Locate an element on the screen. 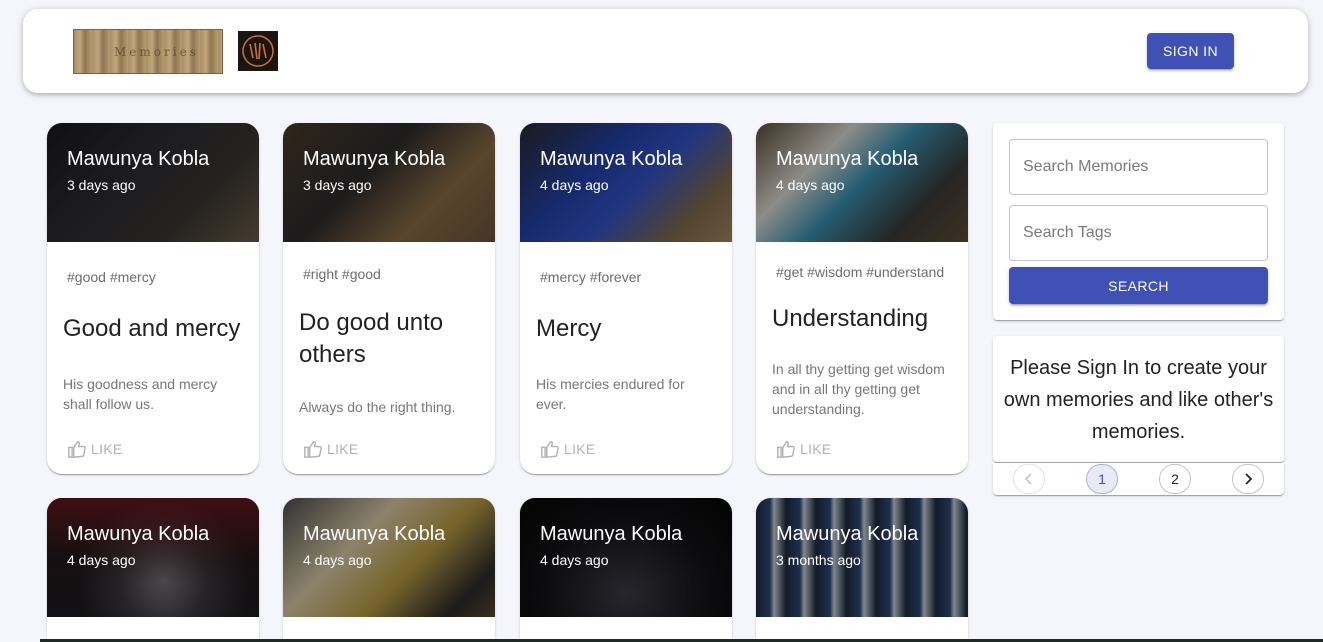  post-message: His mercies endured for ever. is located at coordinates (610, 394).